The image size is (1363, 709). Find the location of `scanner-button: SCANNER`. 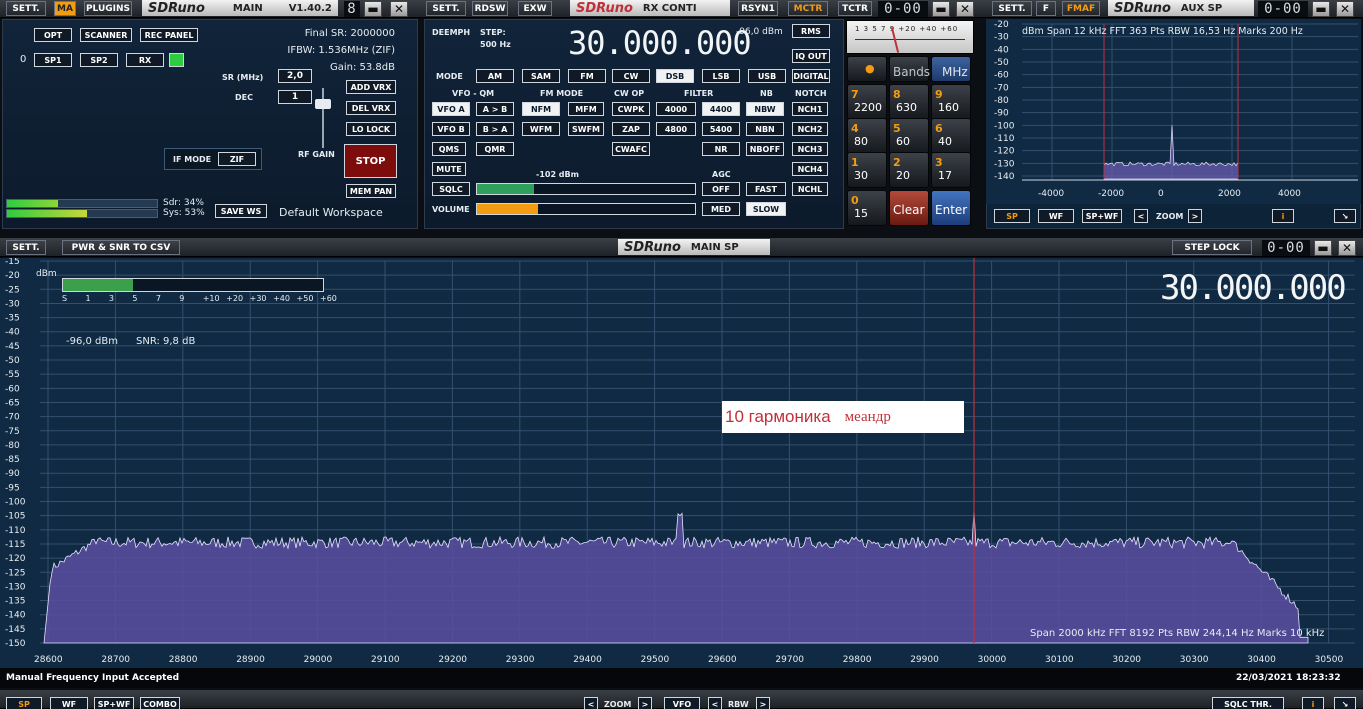

scanner-button: SCANNER is located at coordinates (106, 35).